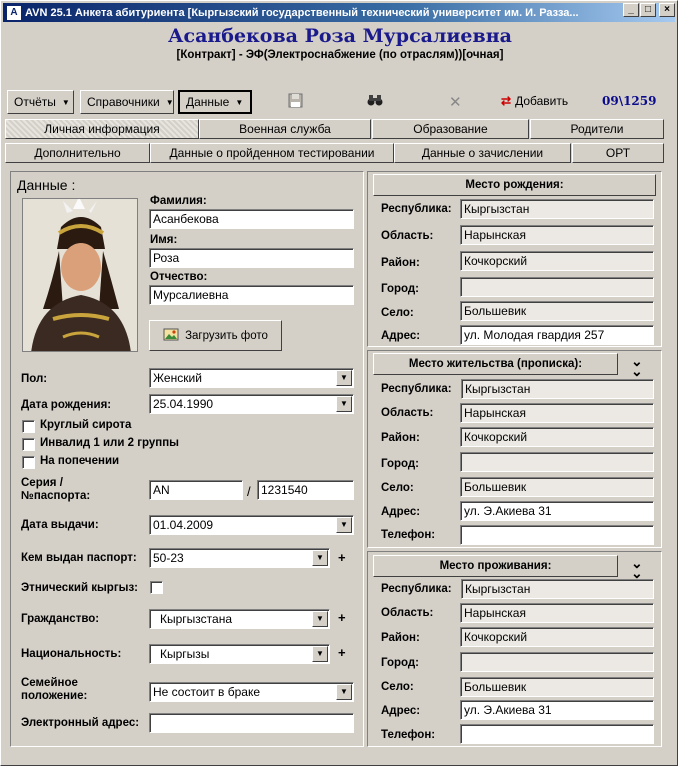  Describe the element at coordinates (340, 36) in the screenshot. I see `student-name: Асанбекова Роза Мурсалиевна` at that location.